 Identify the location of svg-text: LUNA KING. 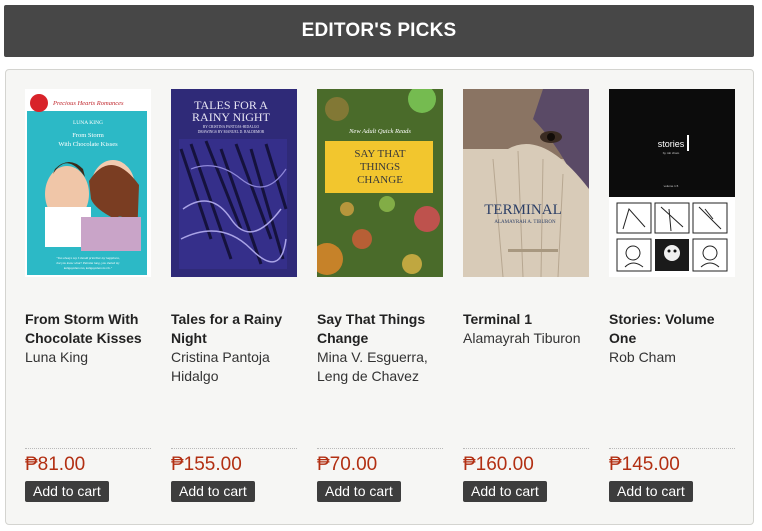
(88, 123).